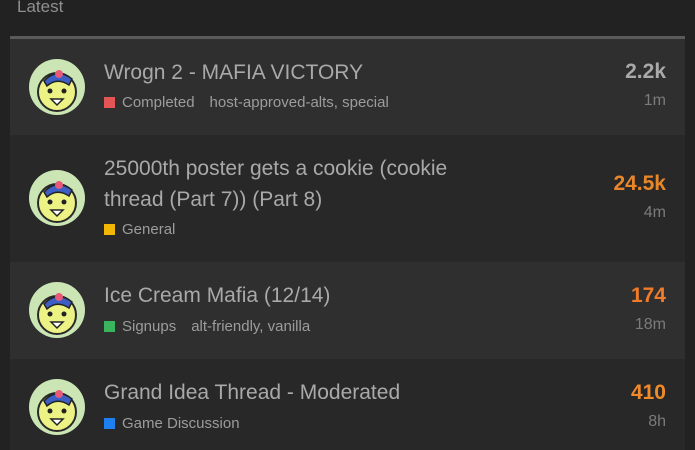  Describe the element at coordinates (606, 325) in the screenshot. I see `activity-time: 18m` at that location.